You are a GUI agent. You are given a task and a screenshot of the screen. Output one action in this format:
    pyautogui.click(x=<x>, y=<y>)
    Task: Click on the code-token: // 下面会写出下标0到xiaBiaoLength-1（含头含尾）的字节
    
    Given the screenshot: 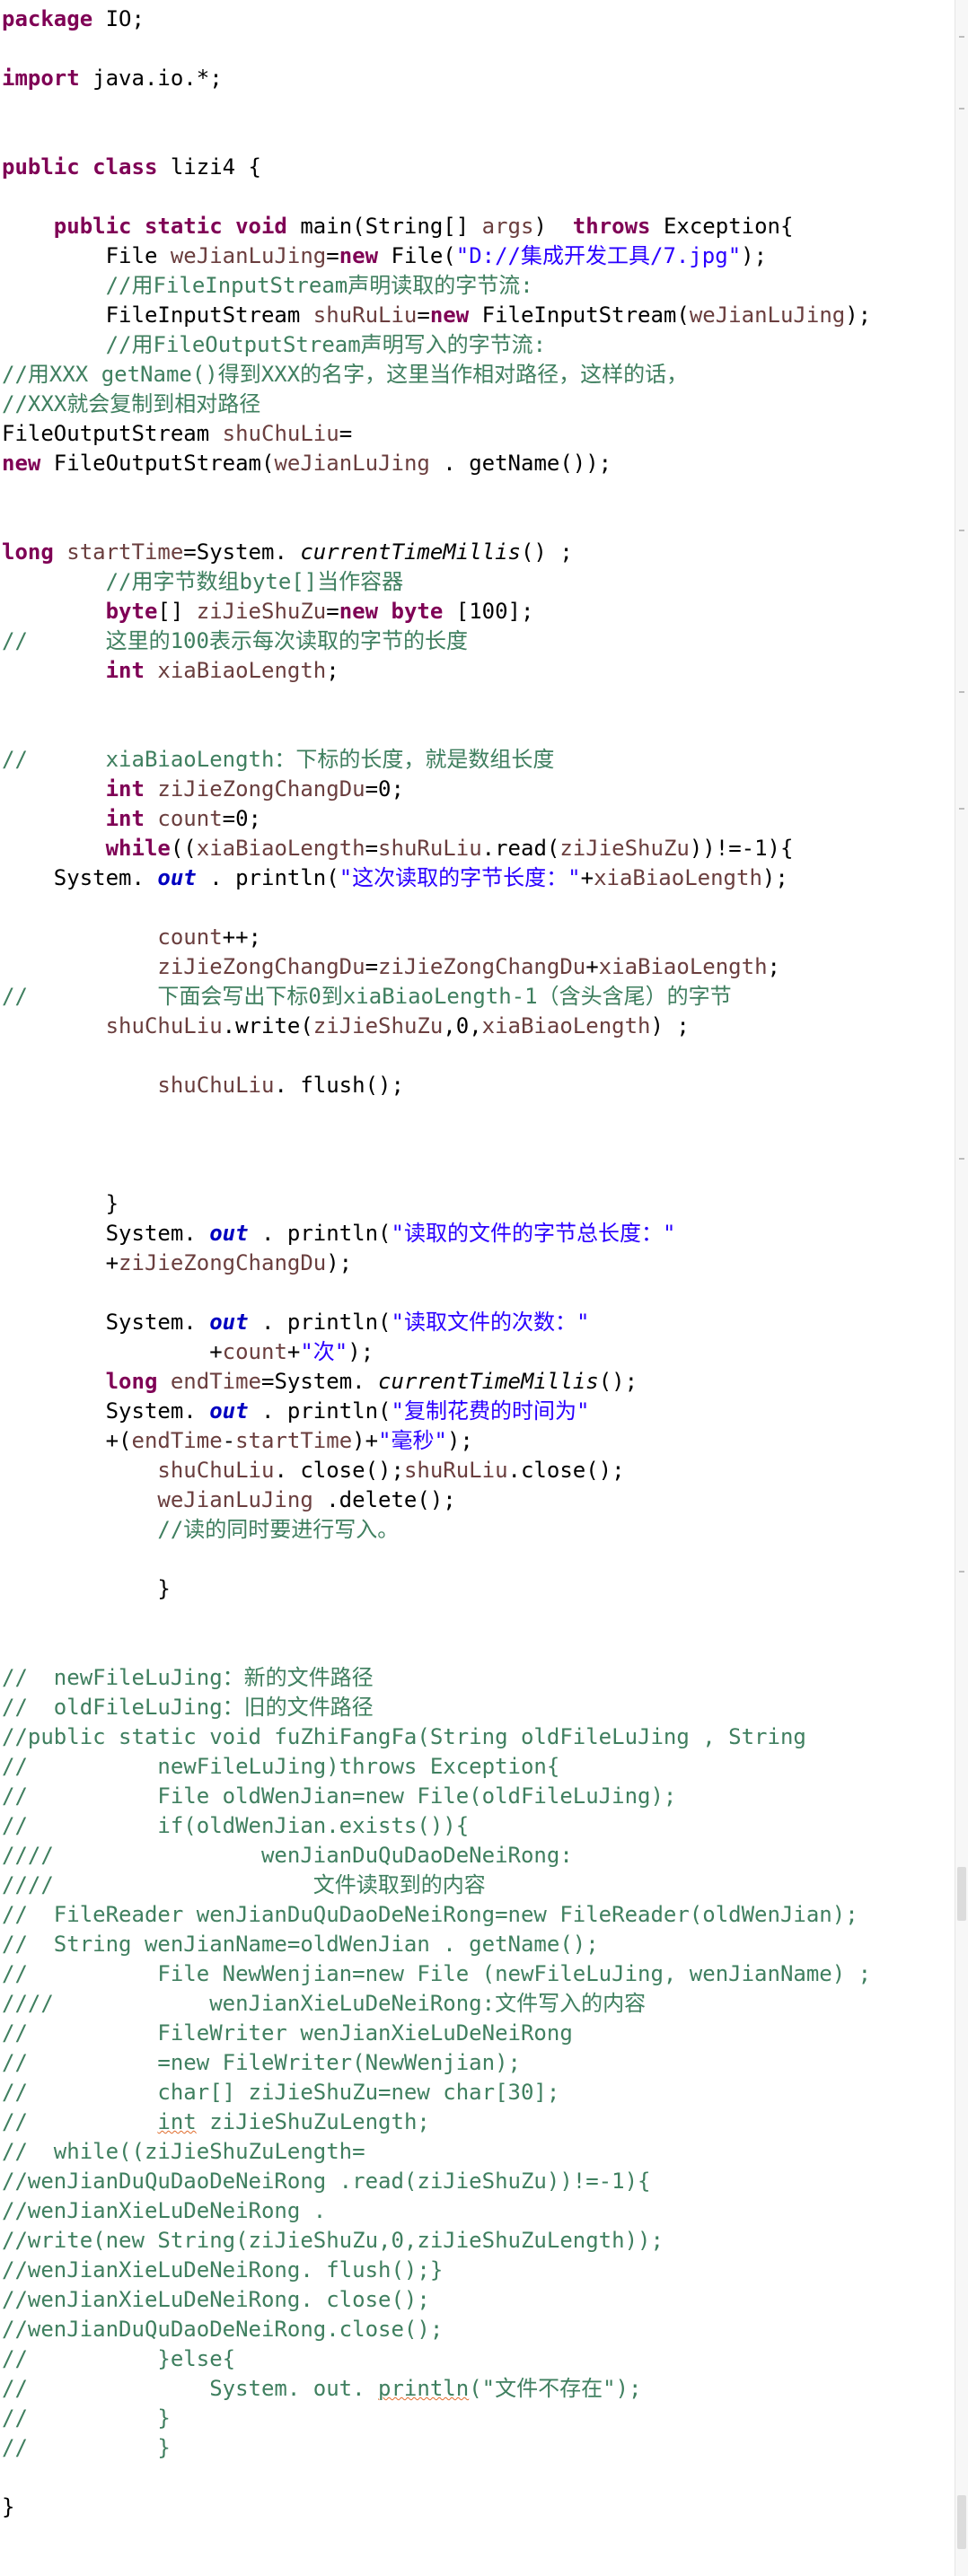 What is the action you would take?
    pyautogui.click(x=367, y=996)
    